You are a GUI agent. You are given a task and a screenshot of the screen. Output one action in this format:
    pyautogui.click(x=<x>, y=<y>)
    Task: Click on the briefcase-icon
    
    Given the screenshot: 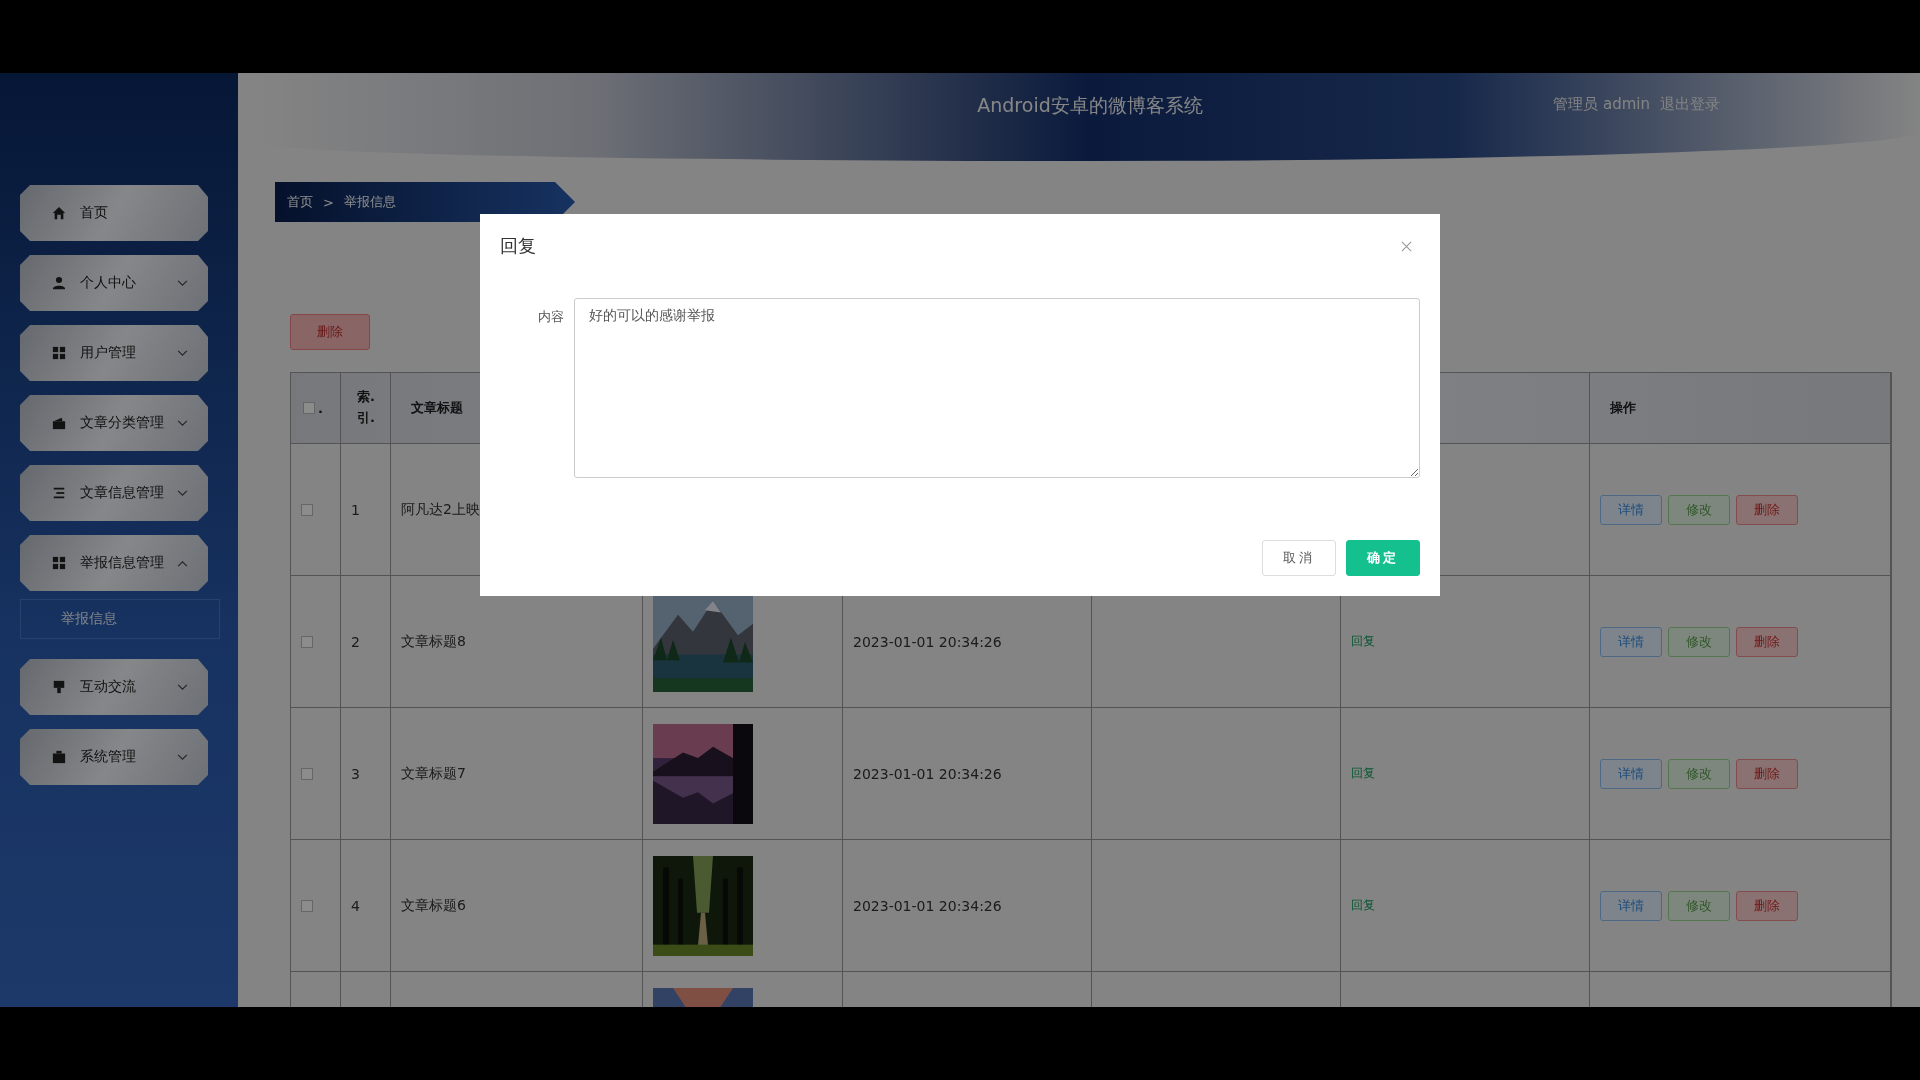 What is the action you would take?
    pyautogui.click(x=59, y=757)
    